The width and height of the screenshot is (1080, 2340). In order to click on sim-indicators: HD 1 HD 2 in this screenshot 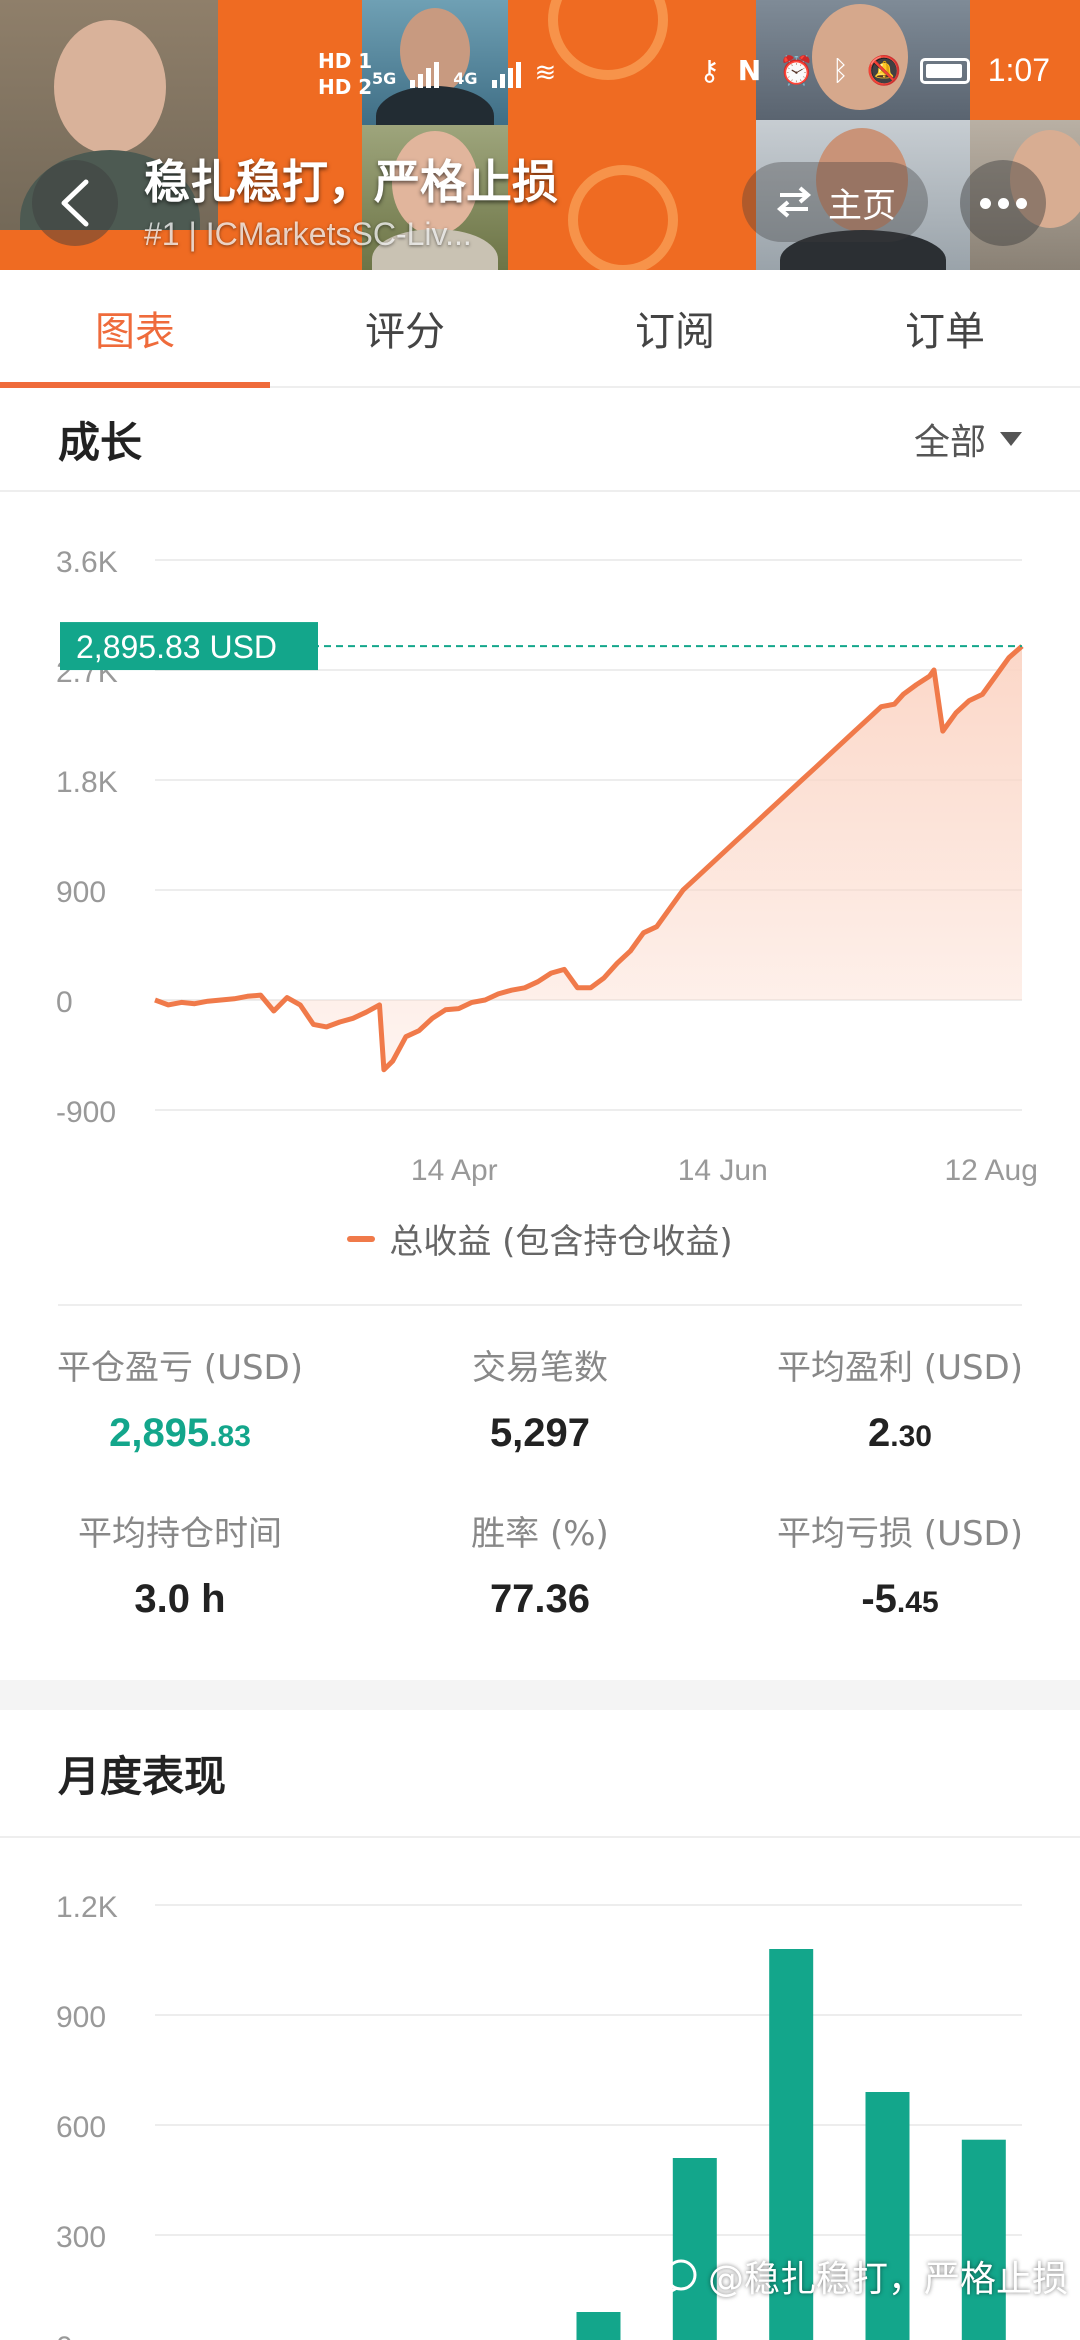, I will do `click(345, 74)`.